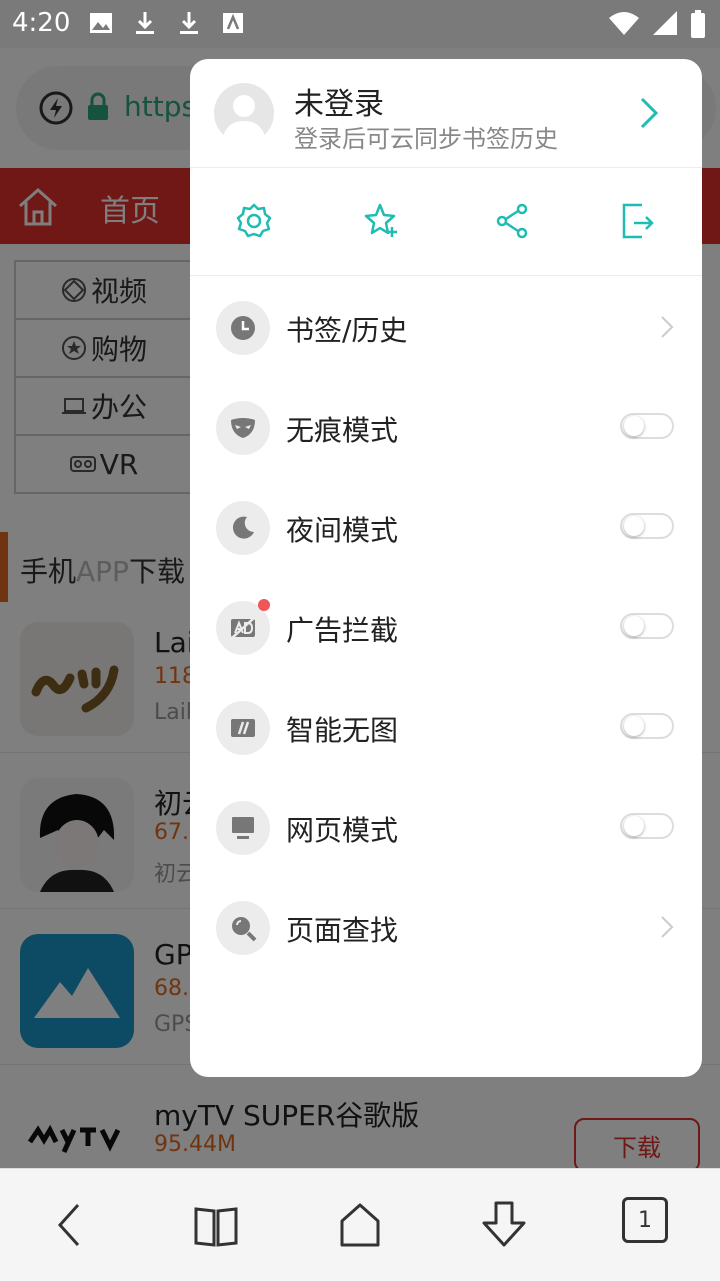 The height and width of the screenshot is (1281, 720). Describe the element at coordinates (243, 428) in the screenshot. I see `mask-icon` at that location.